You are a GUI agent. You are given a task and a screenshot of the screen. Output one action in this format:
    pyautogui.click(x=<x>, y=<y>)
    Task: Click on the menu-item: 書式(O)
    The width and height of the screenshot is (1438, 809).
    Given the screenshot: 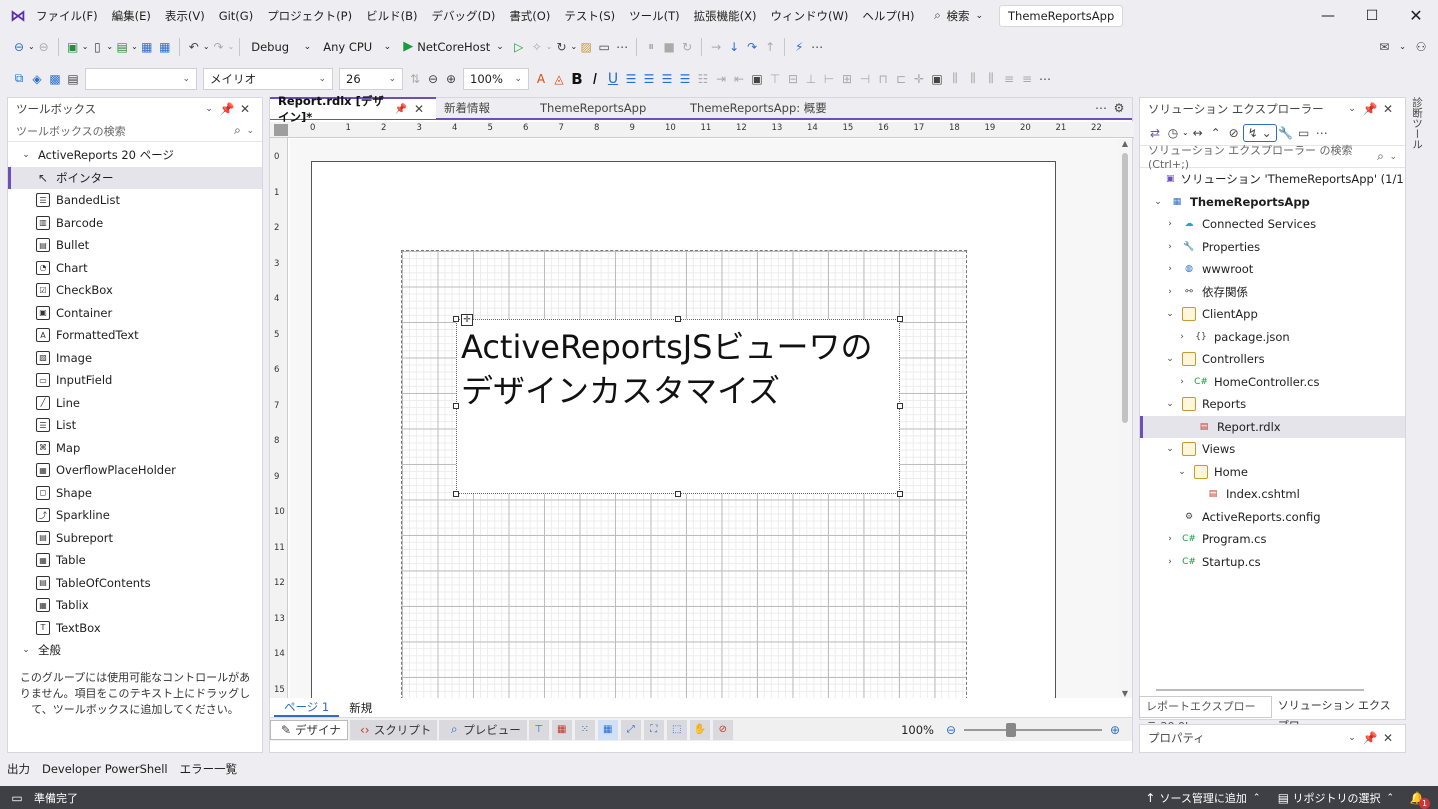 What is the action you would take?
    pyautogui.click(x=529, y=16)
    